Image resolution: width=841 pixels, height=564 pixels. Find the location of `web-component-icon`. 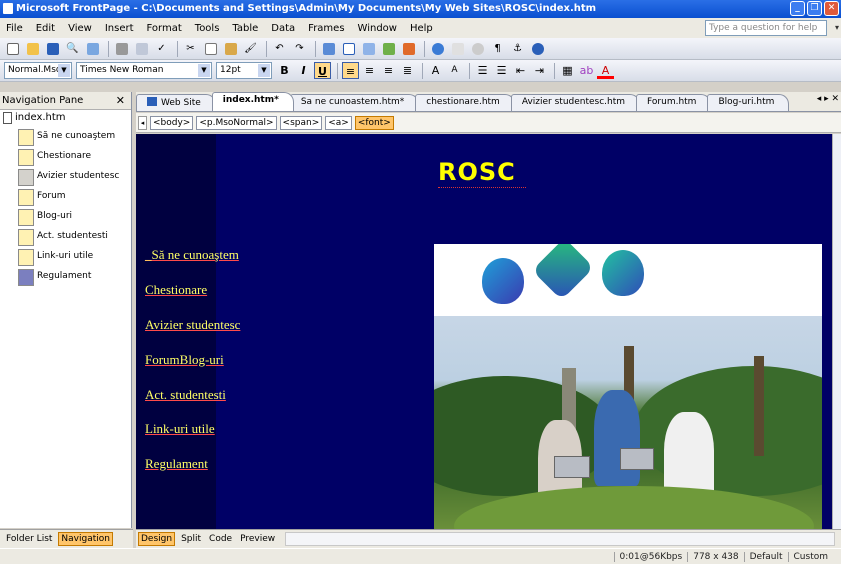

web-component-icon is located at coordinates (328, 48).